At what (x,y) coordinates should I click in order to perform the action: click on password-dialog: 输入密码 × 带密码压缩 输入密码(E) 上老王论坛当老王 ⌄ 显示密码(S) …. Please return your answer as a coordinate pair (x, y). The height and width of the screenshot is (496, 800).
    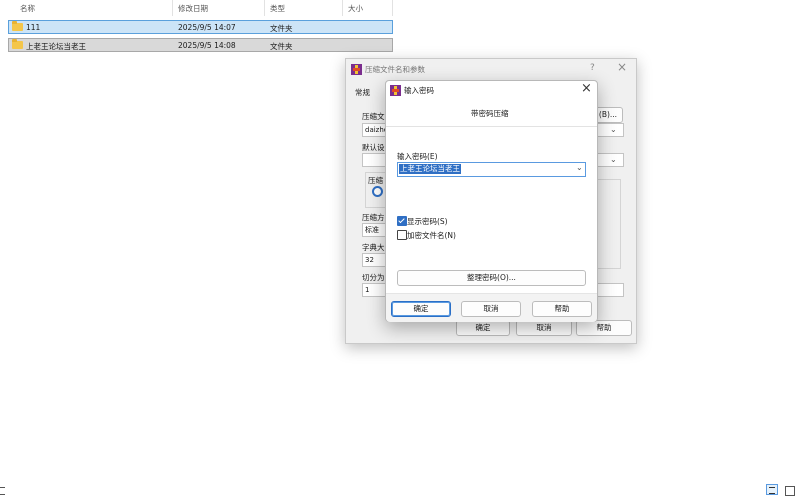
    Looking at the image, I should click on (491, 201).